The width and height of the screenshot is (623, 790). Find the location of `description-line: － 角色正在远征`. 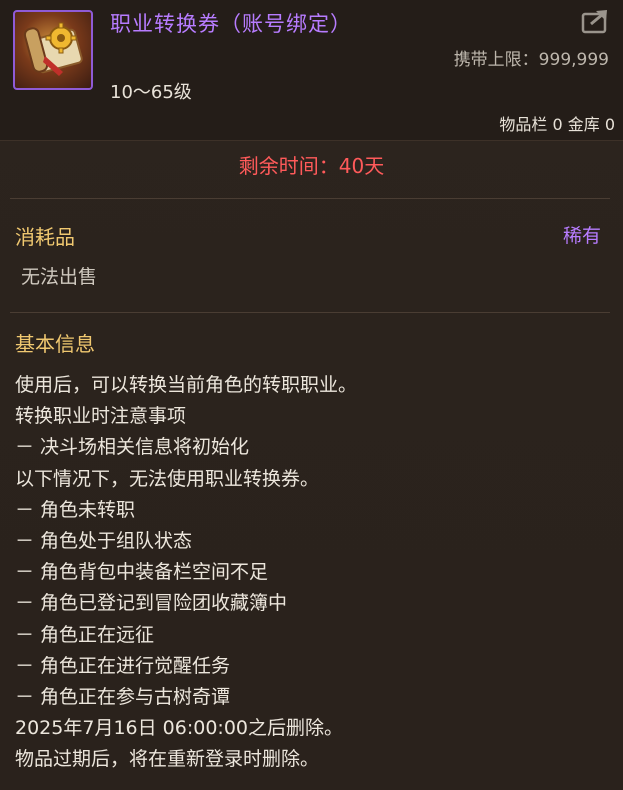

description-line: － 角色正在远征 is located at coordinates (85, 634).